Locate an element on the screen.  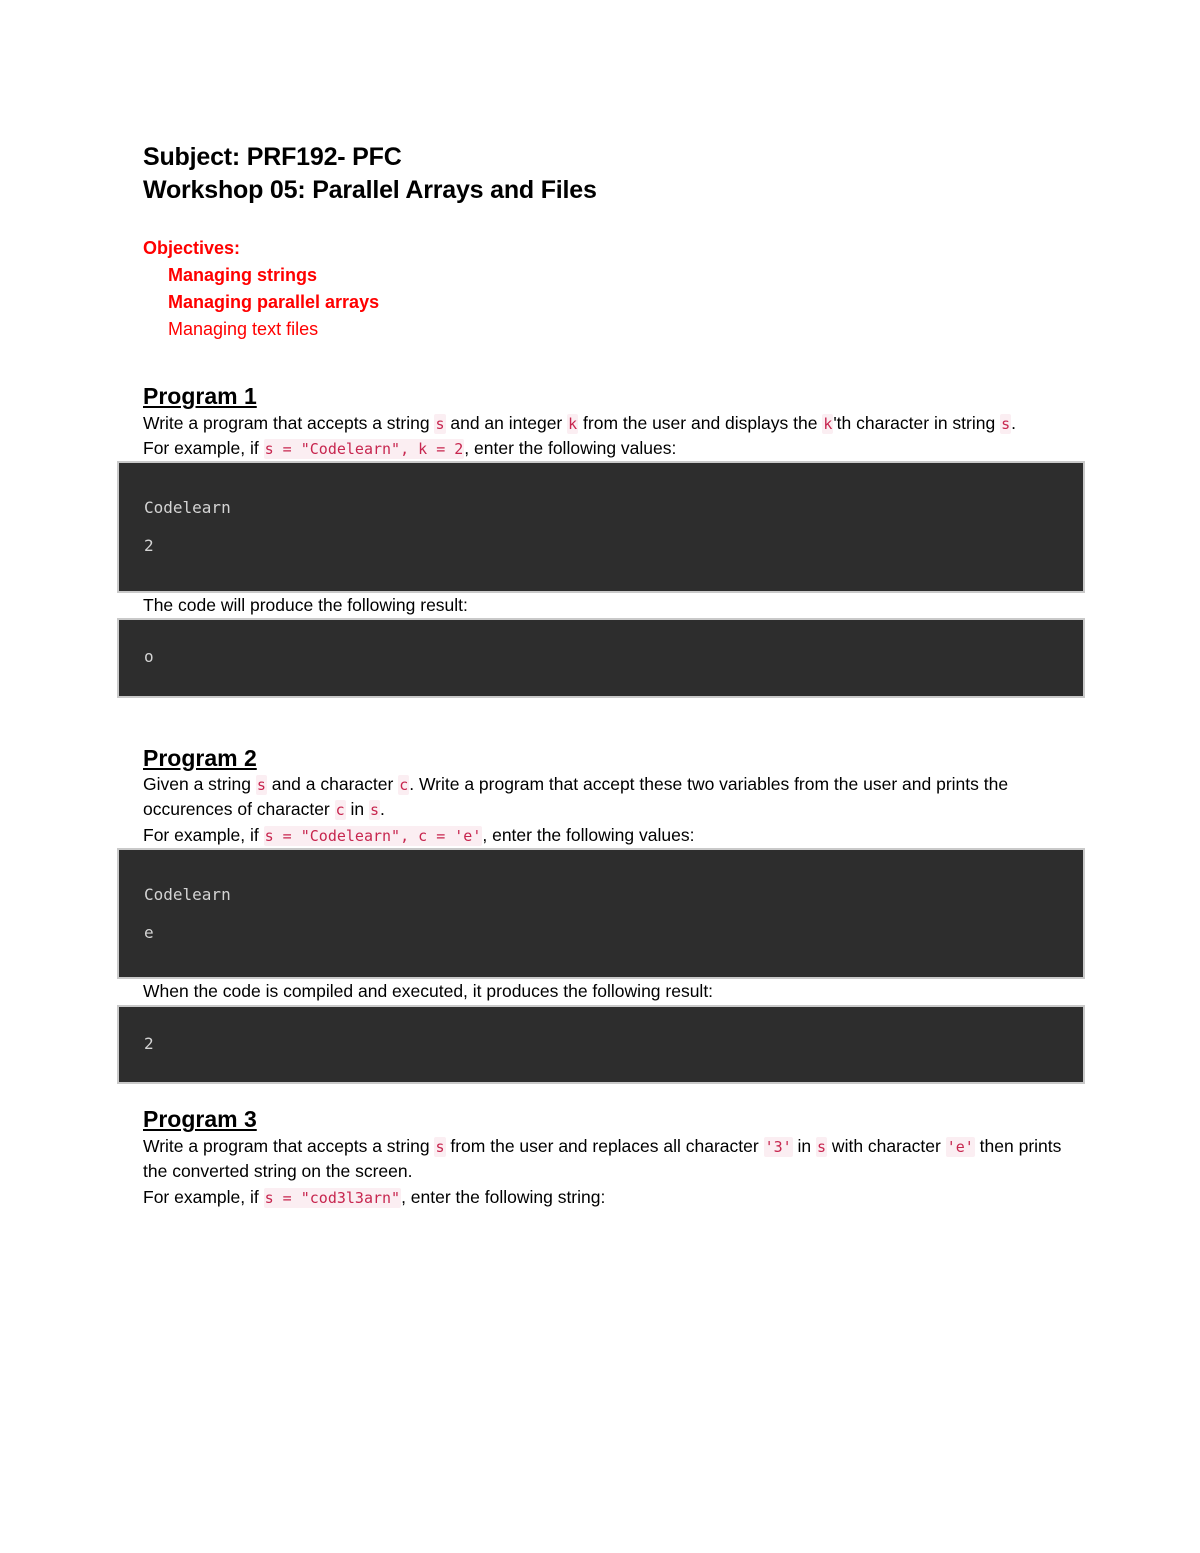
objective-item-1: Managing parallel arrays is located at coordinates (274, 302).